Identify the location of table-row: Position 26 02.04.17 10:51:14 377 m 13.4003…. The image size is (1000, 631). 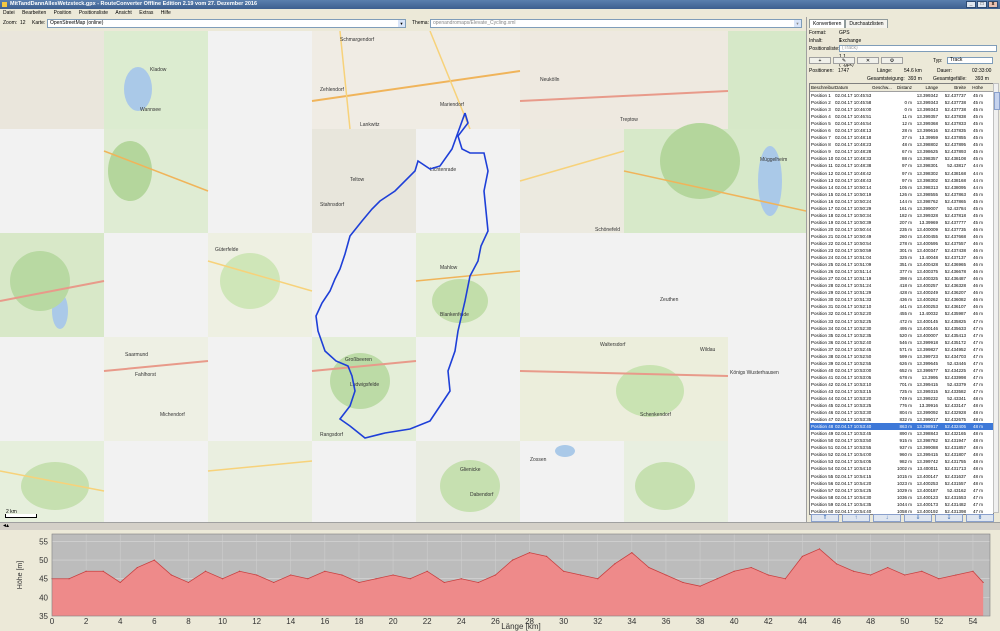
(901, 271).